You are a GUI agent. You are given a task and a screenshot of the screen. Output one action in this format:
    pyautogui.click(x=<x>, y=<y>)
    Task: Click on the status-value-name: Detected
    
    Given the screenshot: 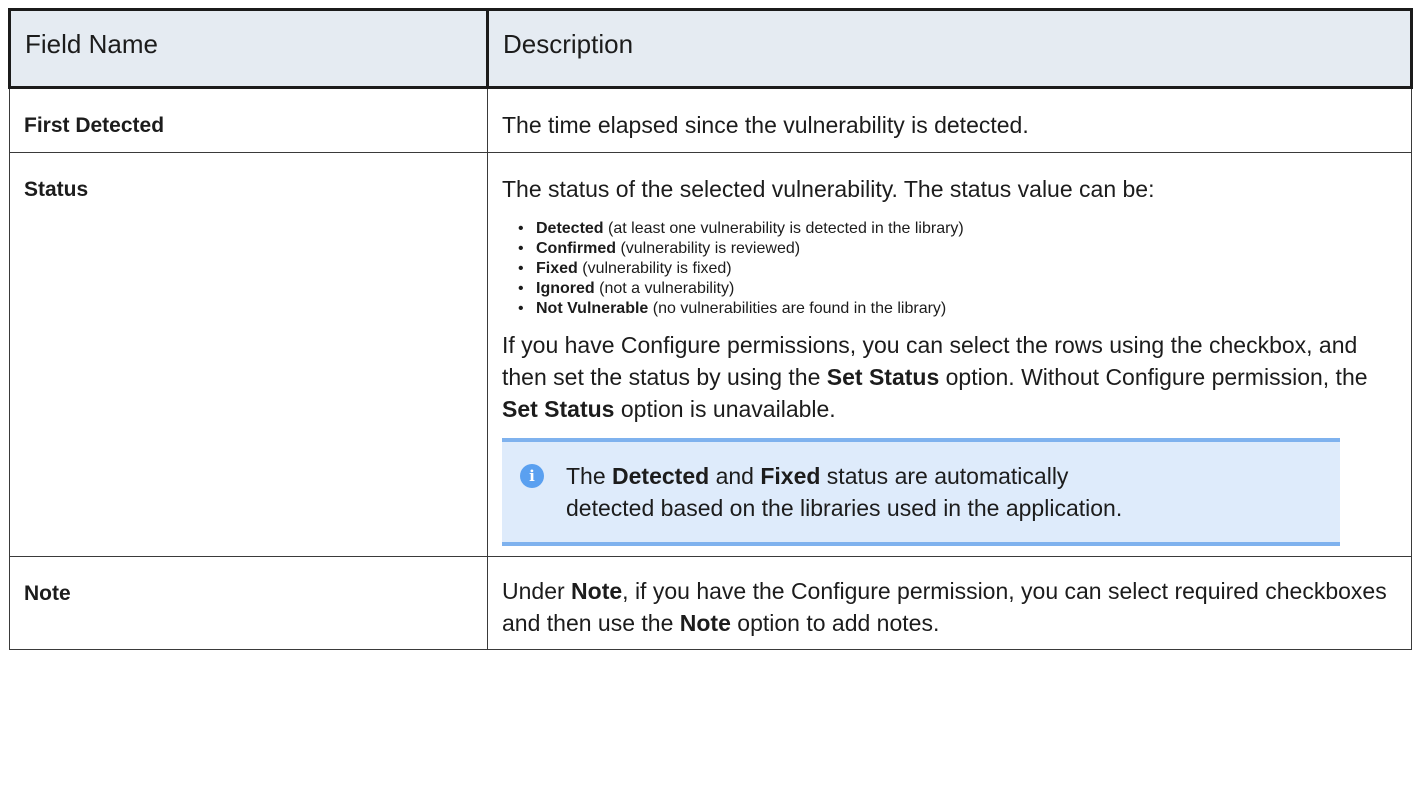 What is the action you would take?
    pyautogui.click(x=570, y=228)
    